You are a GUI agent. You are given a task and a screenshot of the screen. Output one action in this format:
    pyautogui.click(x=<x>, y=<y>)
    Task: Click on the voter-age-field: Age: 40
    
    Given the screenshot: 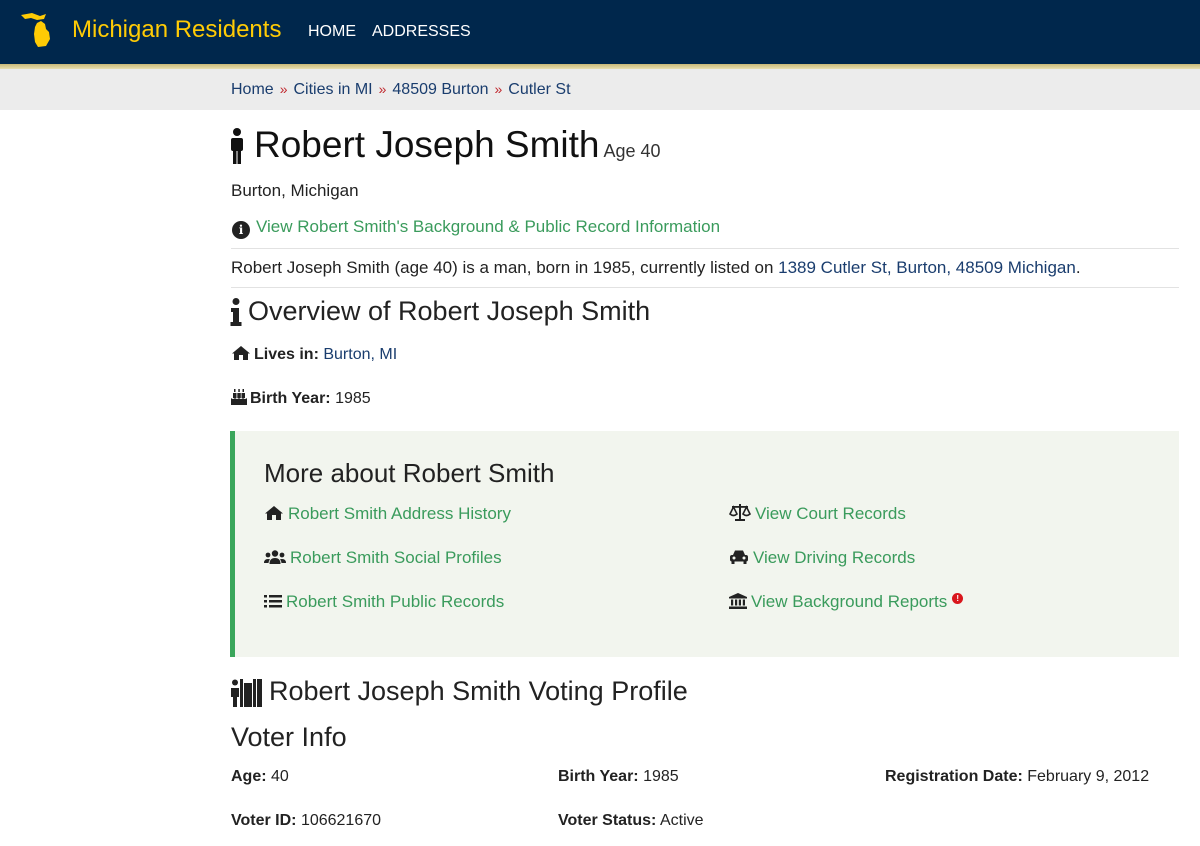 What is the action you would take?
    pyautogui.click(x=260, y=777)
    